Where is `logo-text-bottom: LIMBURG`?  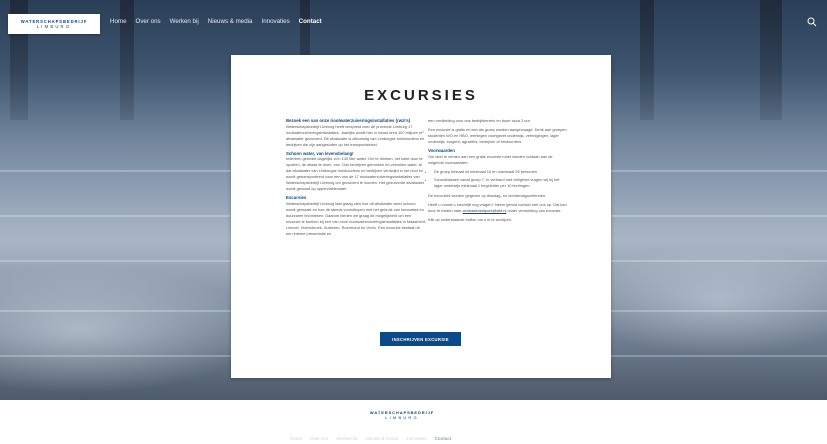
logo-text-bottom: LIMBURG is located at coordinates (54, 26).